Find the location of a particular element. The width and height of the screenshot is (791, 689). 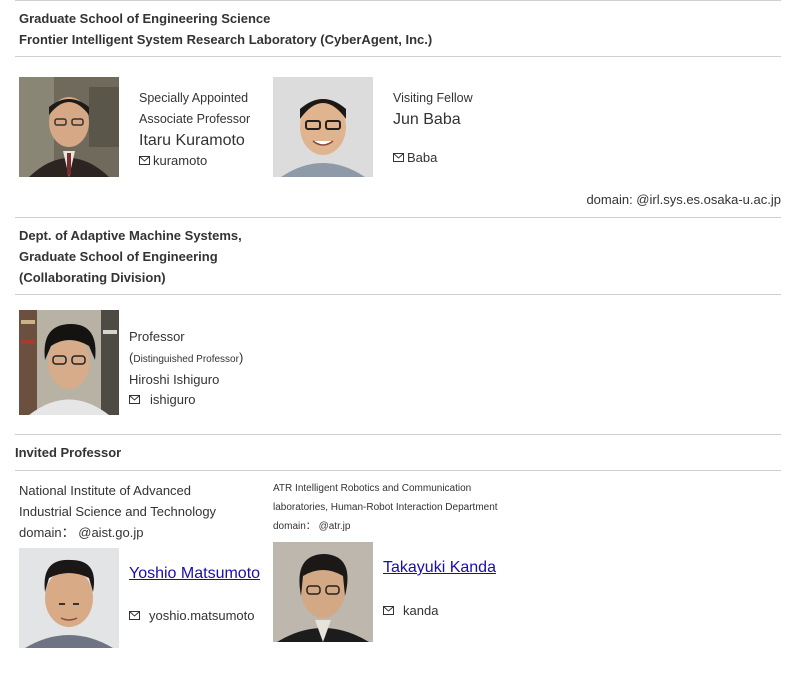

email-text: kuramoto is located at coordinates (180, 160).